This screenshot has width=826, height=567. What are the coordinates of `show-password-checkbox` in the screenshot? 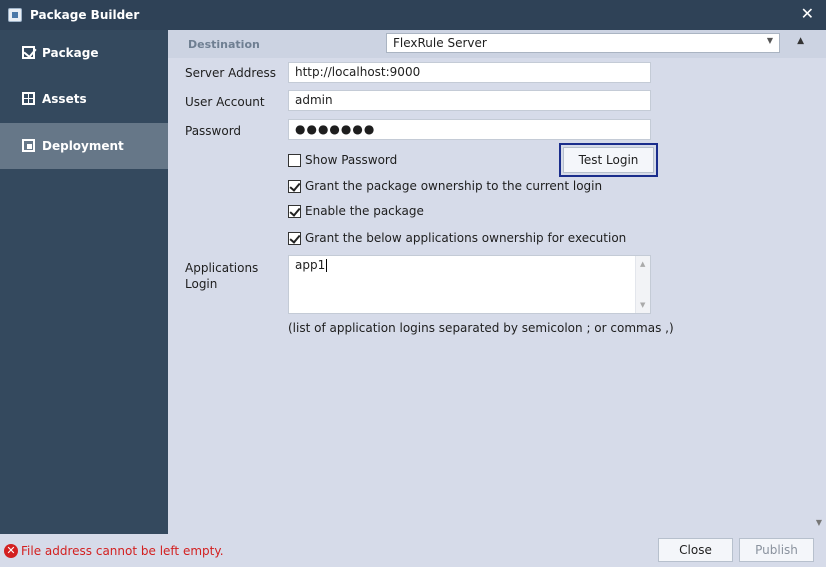 It's located at (294, 160).